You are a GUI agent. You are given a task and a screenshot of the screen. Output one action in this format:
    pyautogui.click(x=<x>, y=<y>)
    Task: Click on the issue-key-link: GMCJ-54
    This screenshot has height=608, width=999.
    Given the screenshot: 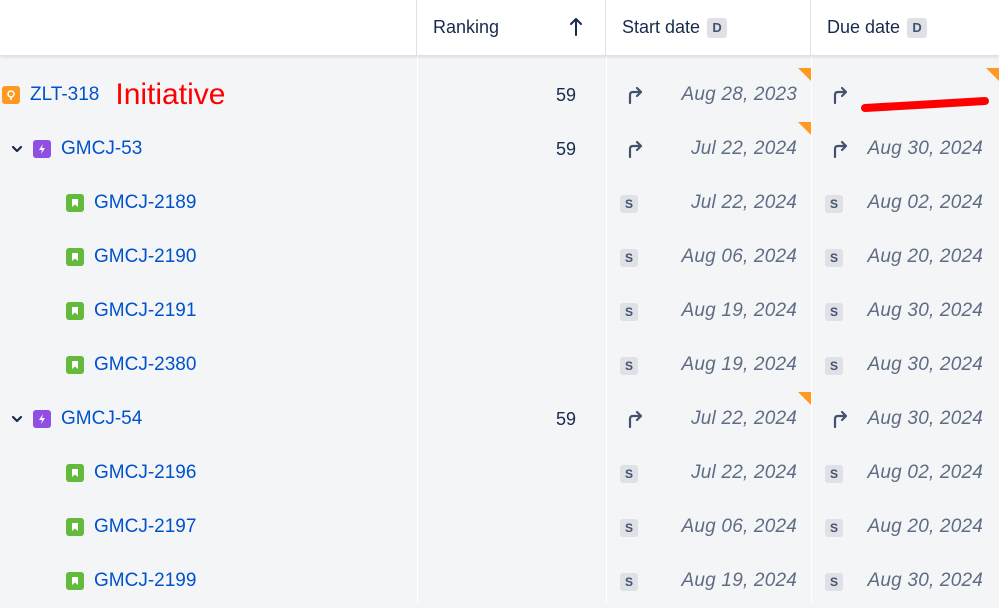 What is the action you would take?
    pyautogui.click(x=101, y=419)
    